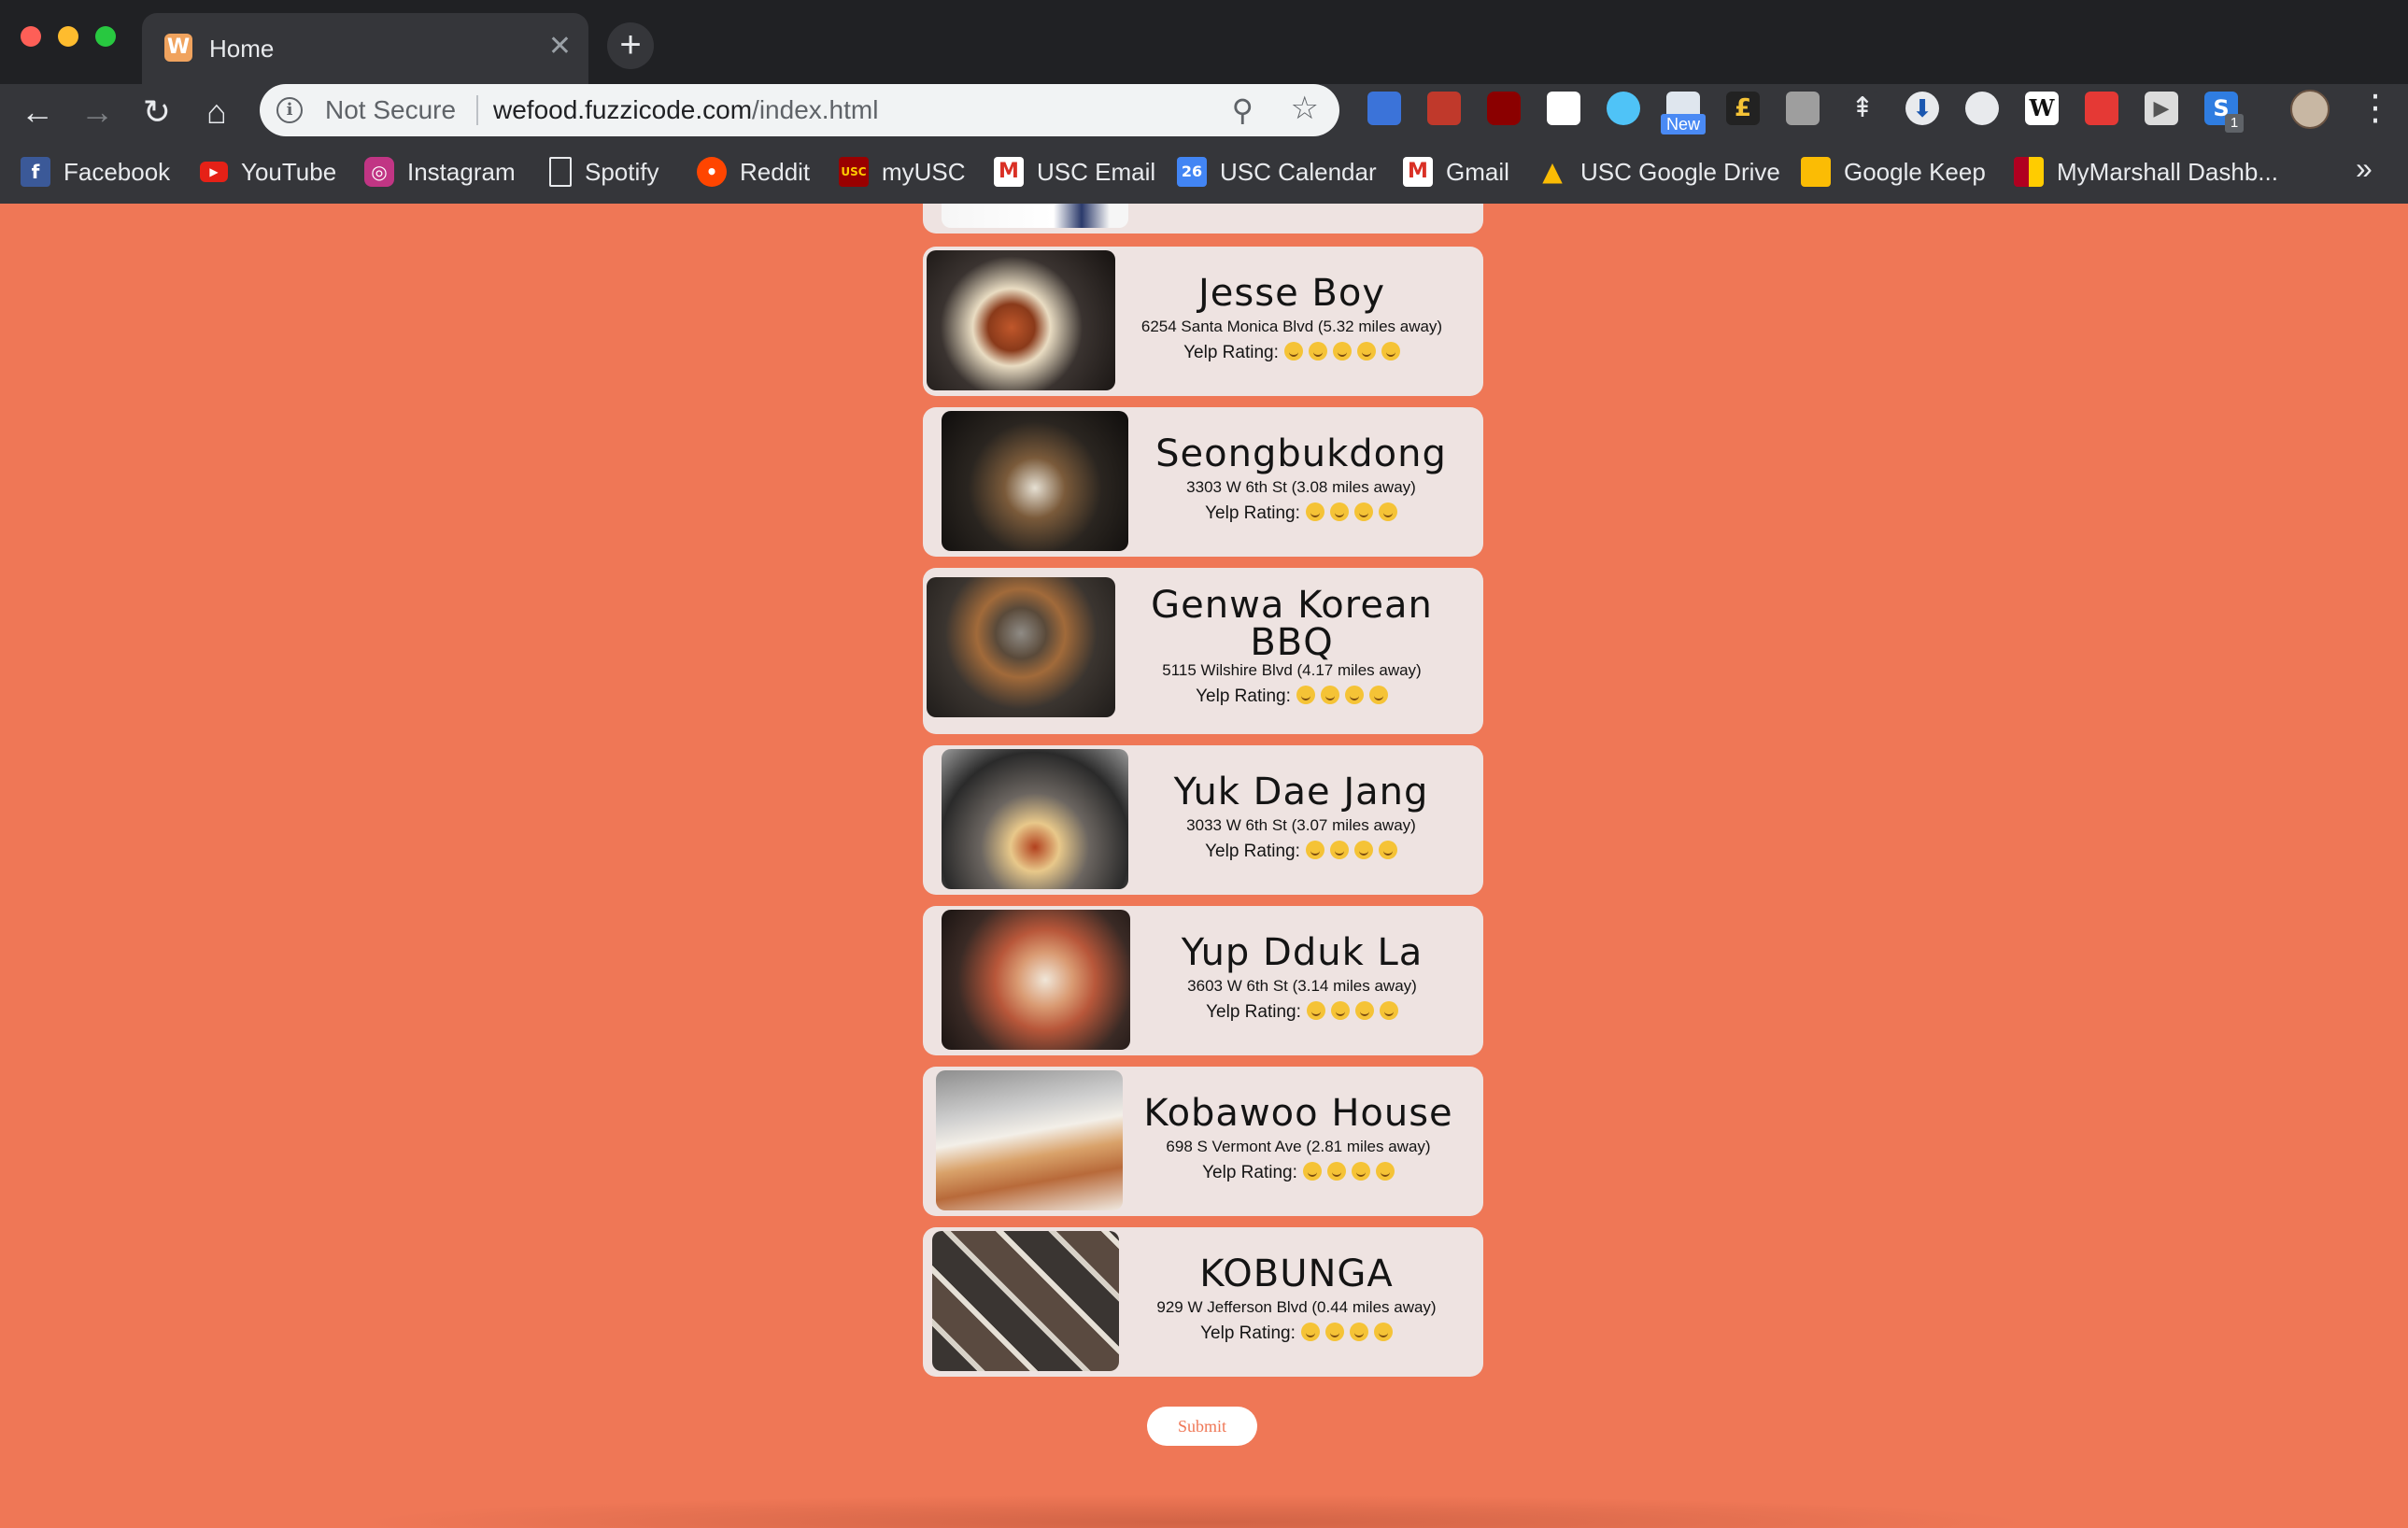 The height and width of the screenshot is (1528, 2408). What do you see at coordinates (1683, 124) in the screenshot?
I see `new-badge: New` at bounding box center [1683, 124].